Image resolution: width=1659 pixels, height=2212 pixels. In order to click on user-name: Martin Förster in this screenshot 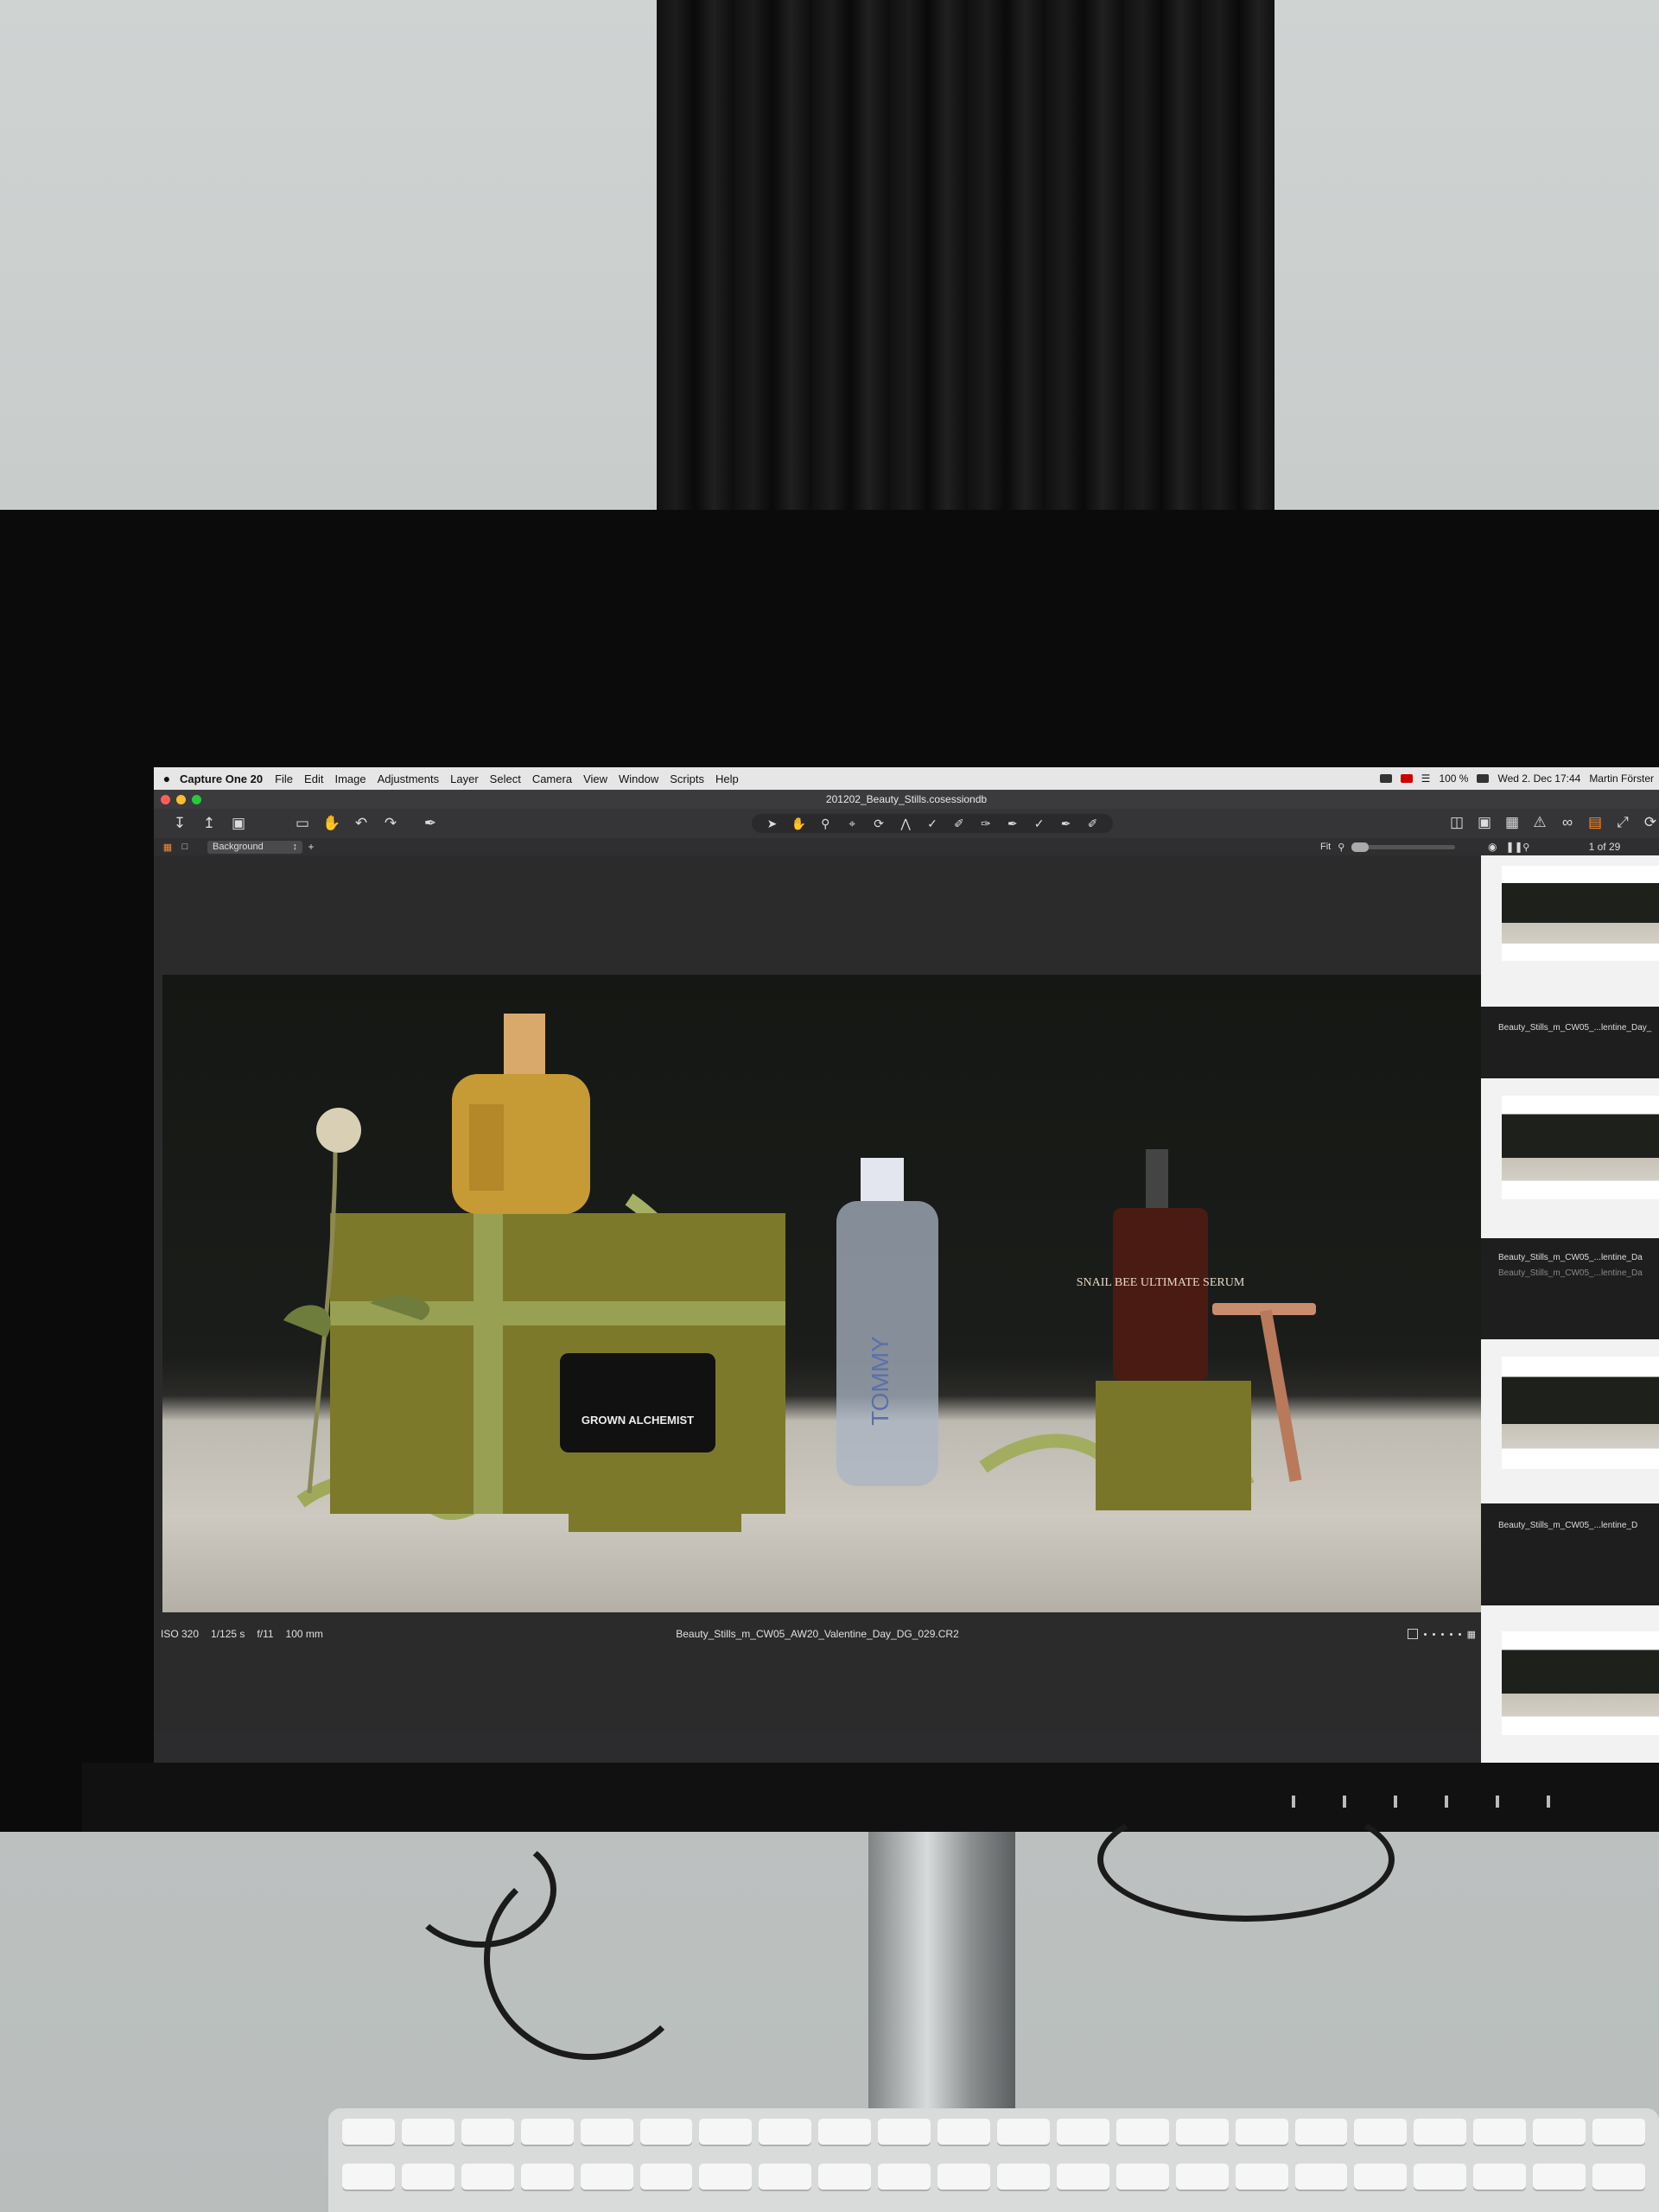, I will do `click(1621, 778)`.